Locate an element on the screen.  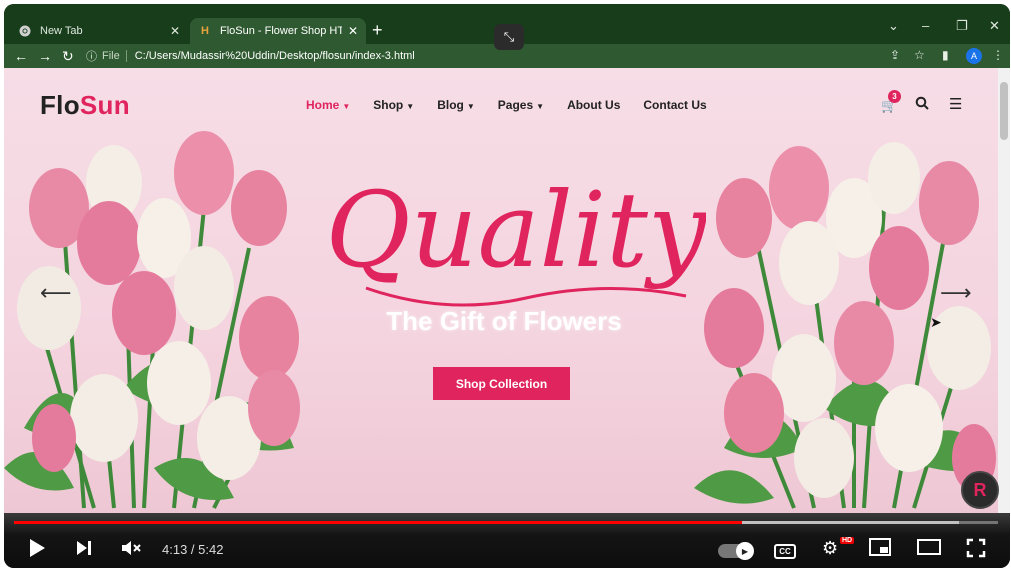
omnibox-divider is located at coordinates (126, 56).